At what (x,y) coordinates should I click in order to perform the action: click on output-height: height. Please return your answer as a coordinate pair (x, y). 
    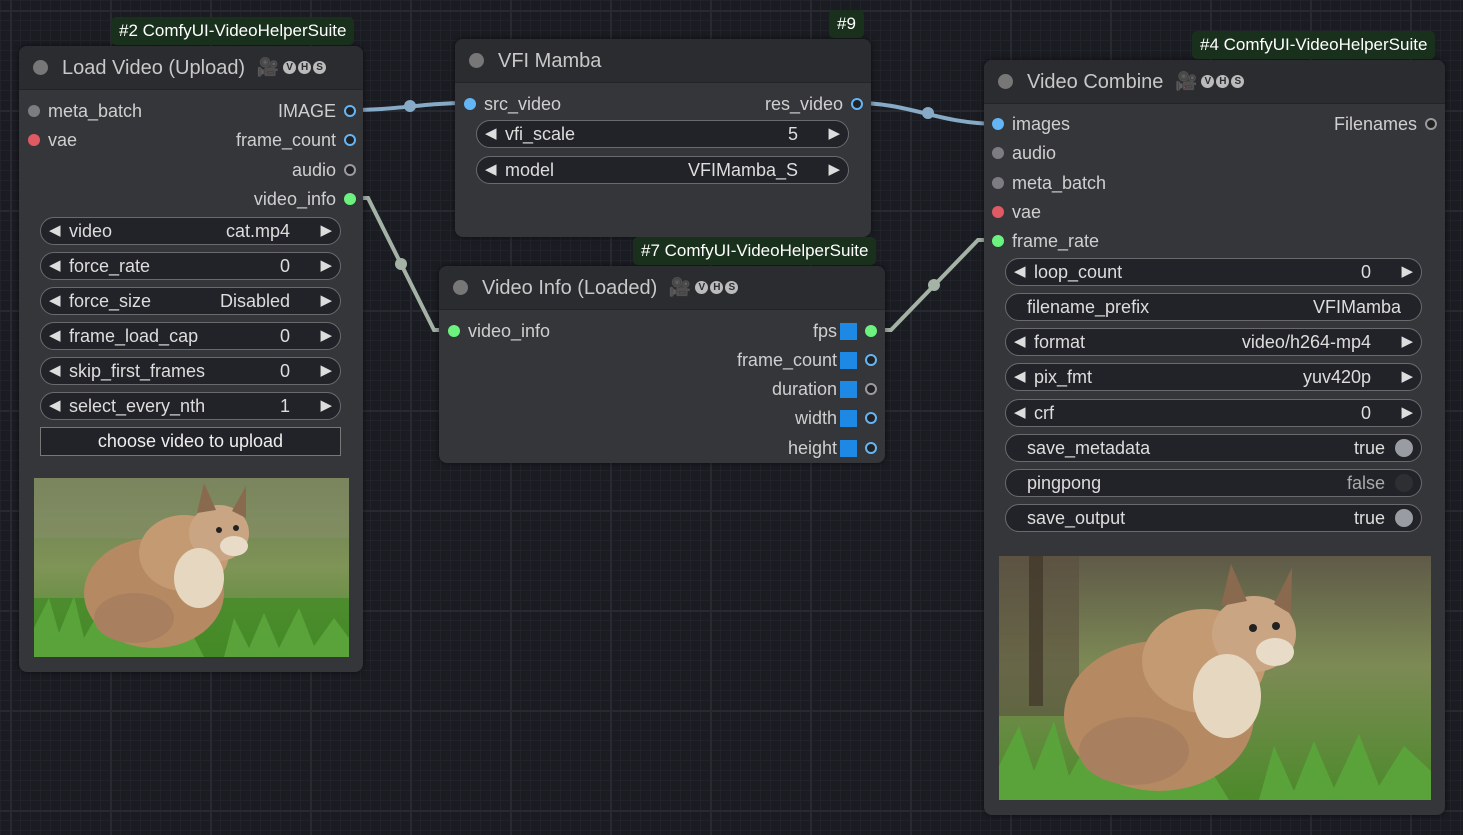
    Looking at the image, I should click on (832, 448).